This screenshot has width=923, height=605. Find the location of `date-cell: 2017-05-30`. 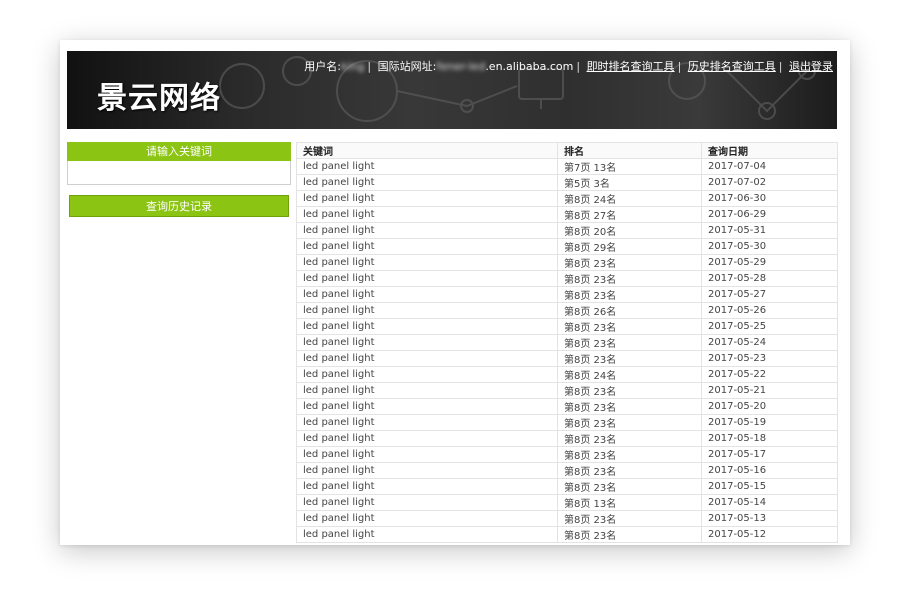

date-cell: 2017-05-30 is located at coordinates (769, 246).